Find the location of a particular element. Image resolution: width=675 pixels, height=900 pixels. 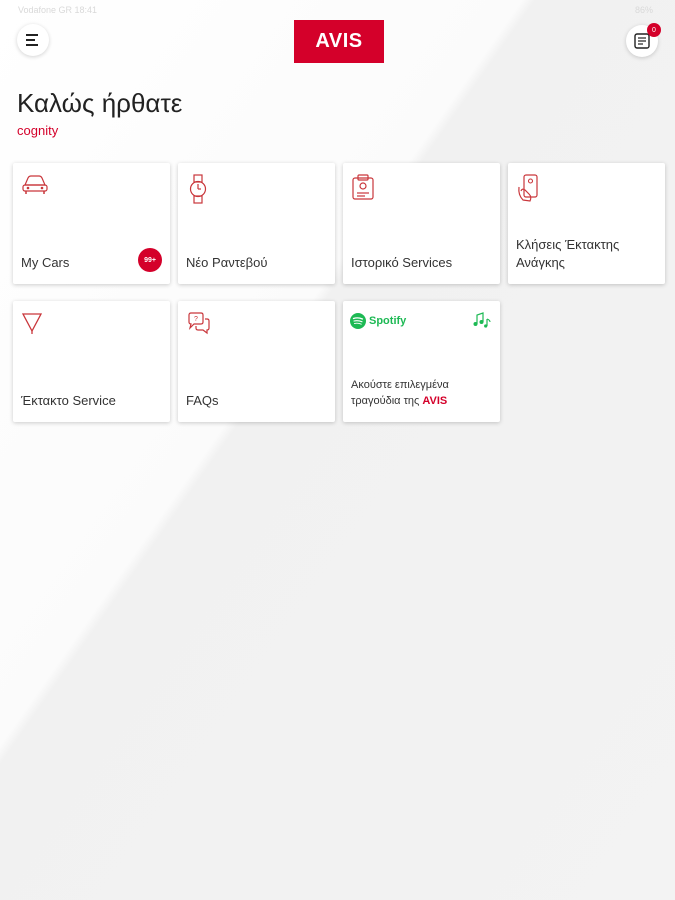

tile-emergency-calls: Κλήσεις Έκτακτης Ανάγκης is located at coordinates (586, 223).